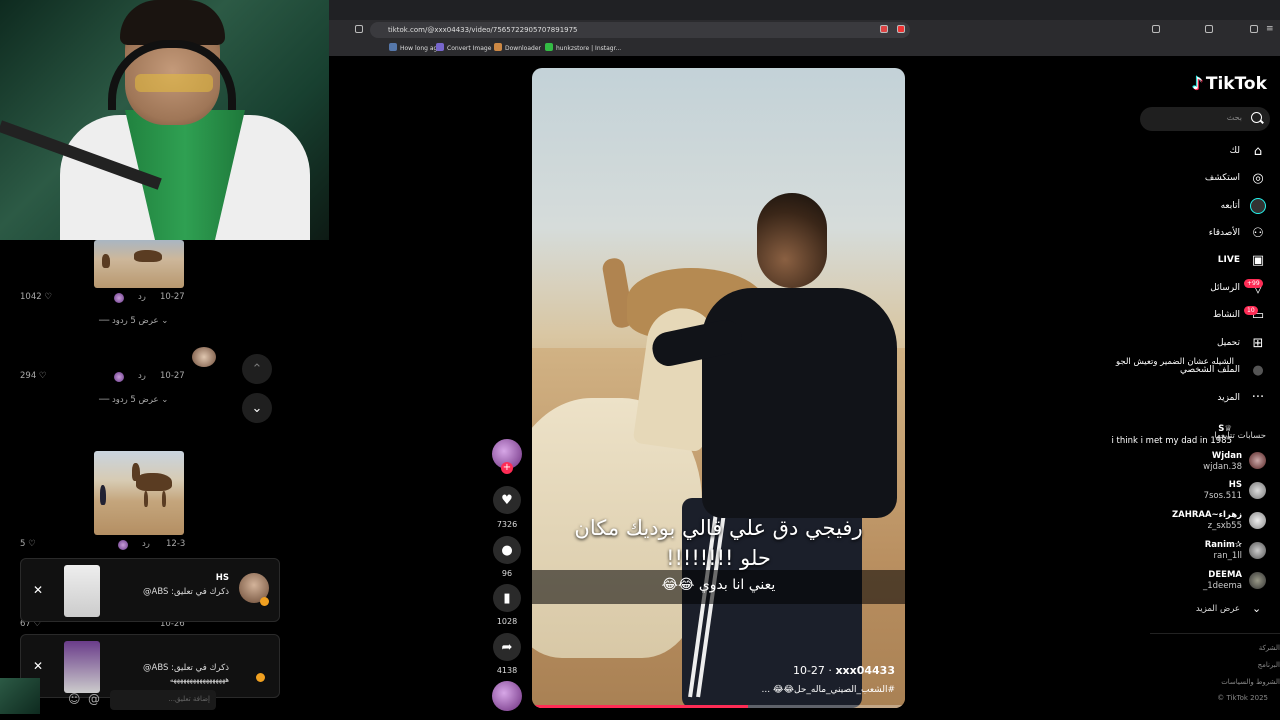  What do you see at coordinates (1218, 609) in the screenshot?
I see `show-more-button: عرض المزيد` at bounding box center [1218, 609].